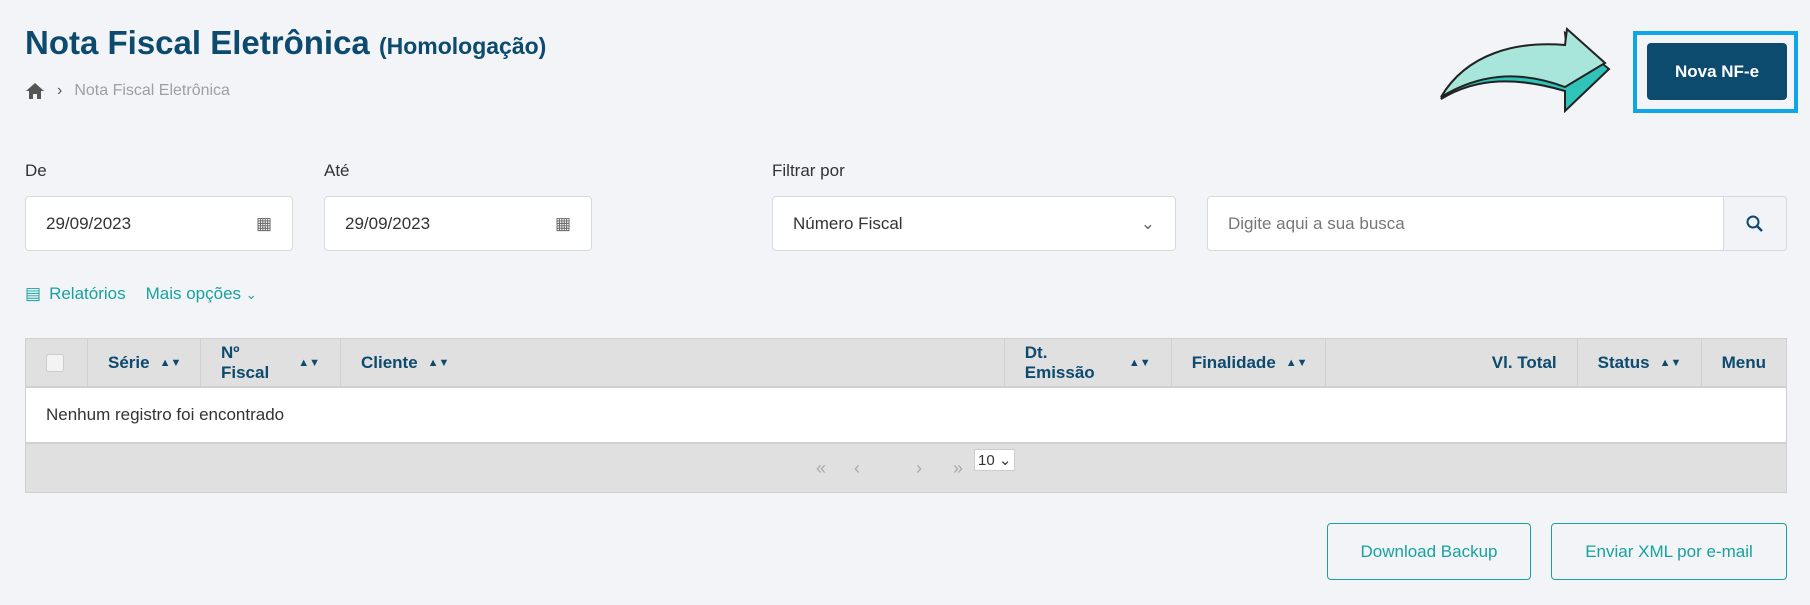 The width and height of the screenshot is (1810, 605). Describe the element at coordinates (337, 170) in the screenshot. I see `to-label: Até` at that location.